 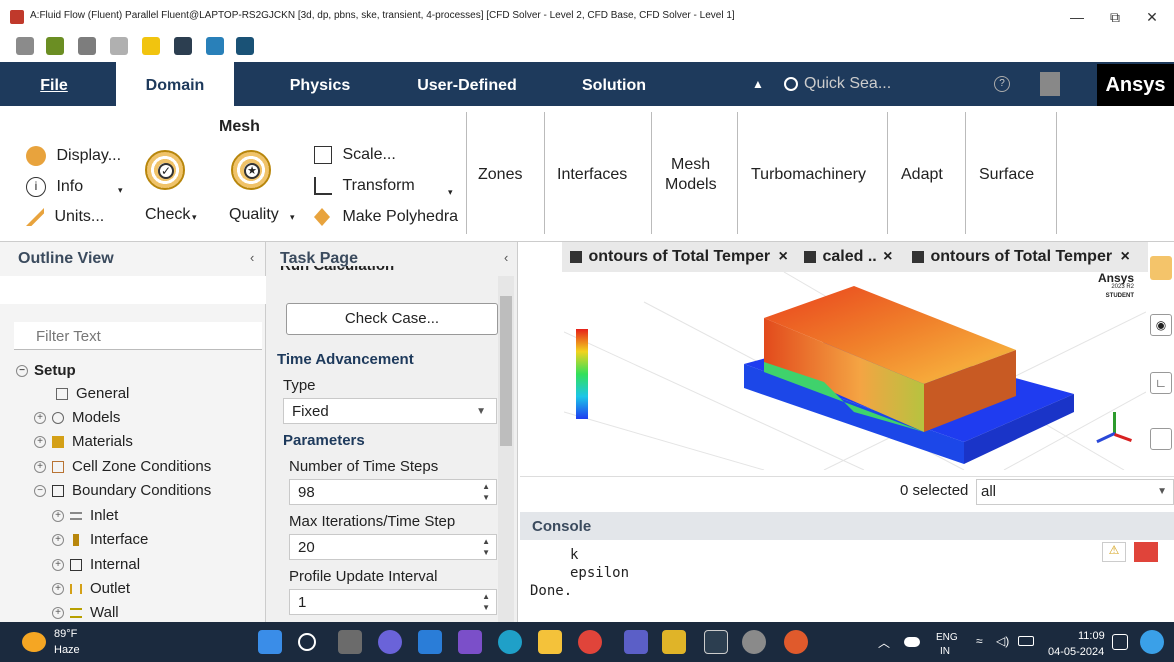 What do you see at coordinates (884, 642) in the screenshot?
I see `tray-chevron-icon: ︿` at bounding box center [884, 642].